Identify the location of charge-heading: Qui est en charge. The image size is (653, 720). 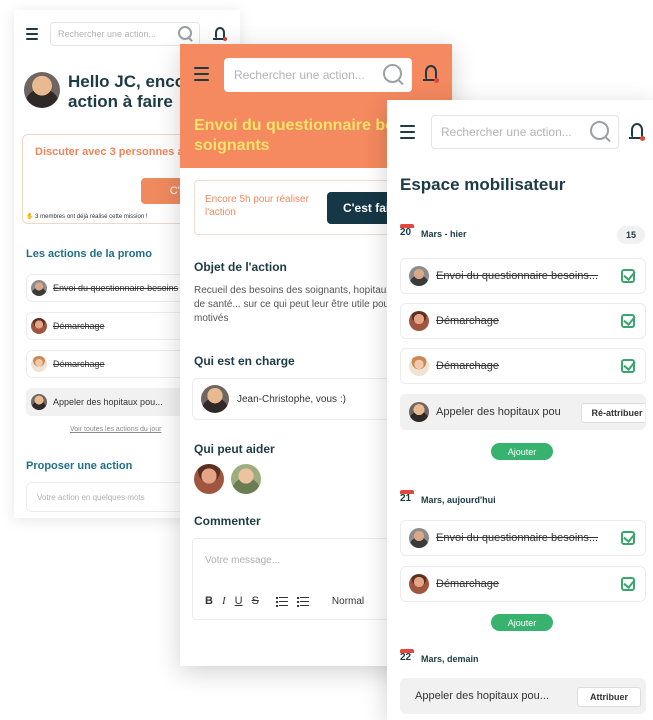
(244, 361).